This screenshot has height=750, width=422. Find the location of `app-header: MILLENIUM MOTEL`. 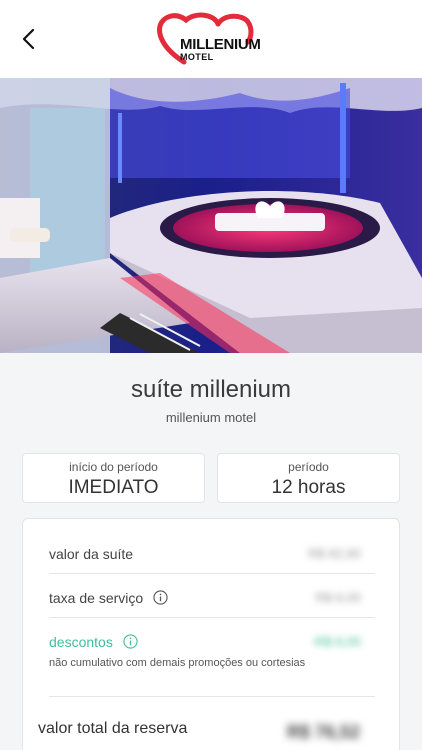

app-header: MILLENIUM MOTEL is located at coordinates (211, 39).